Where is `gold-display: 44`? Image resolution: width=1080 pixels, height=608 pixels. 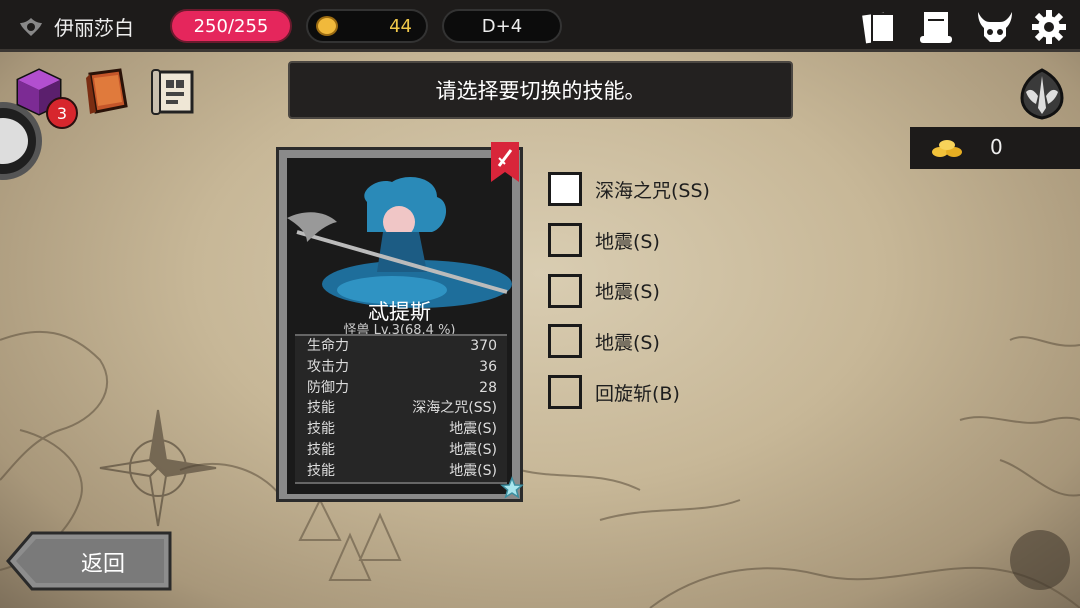 gold-display: 44 is located at coordinates (367, 26).